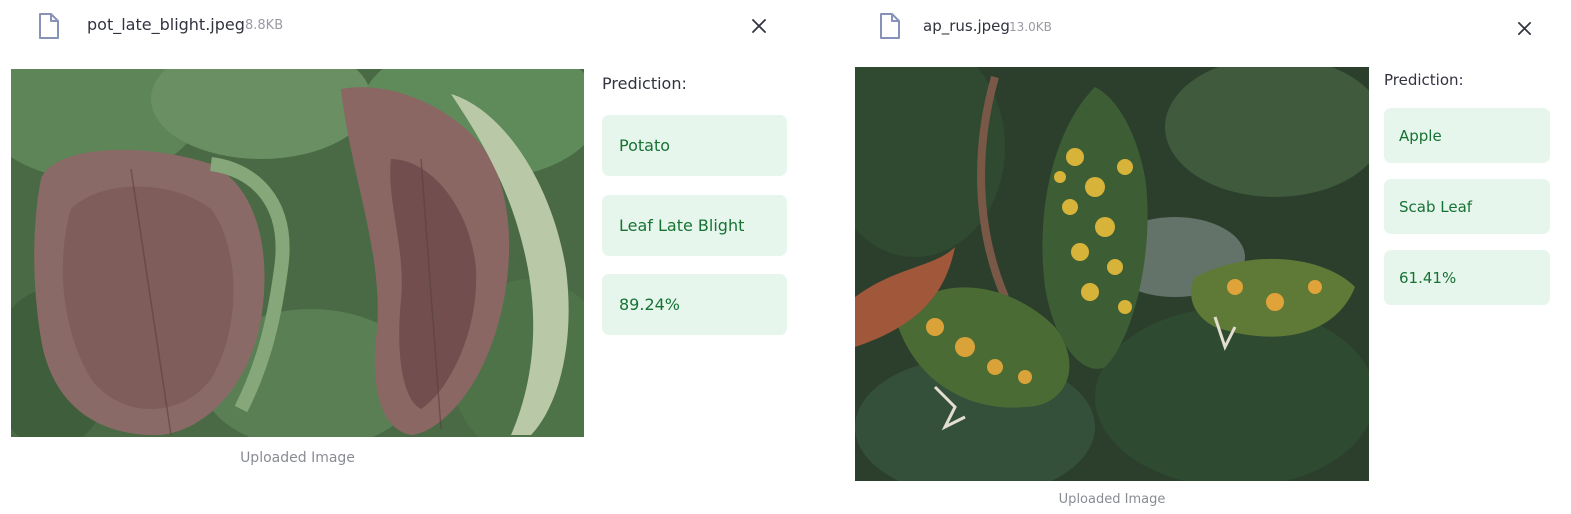 The image size is (1571, 514). I want to click on uploaded-file-row: ap_rus.jpeg 13.0KB, so click(1208, 26).